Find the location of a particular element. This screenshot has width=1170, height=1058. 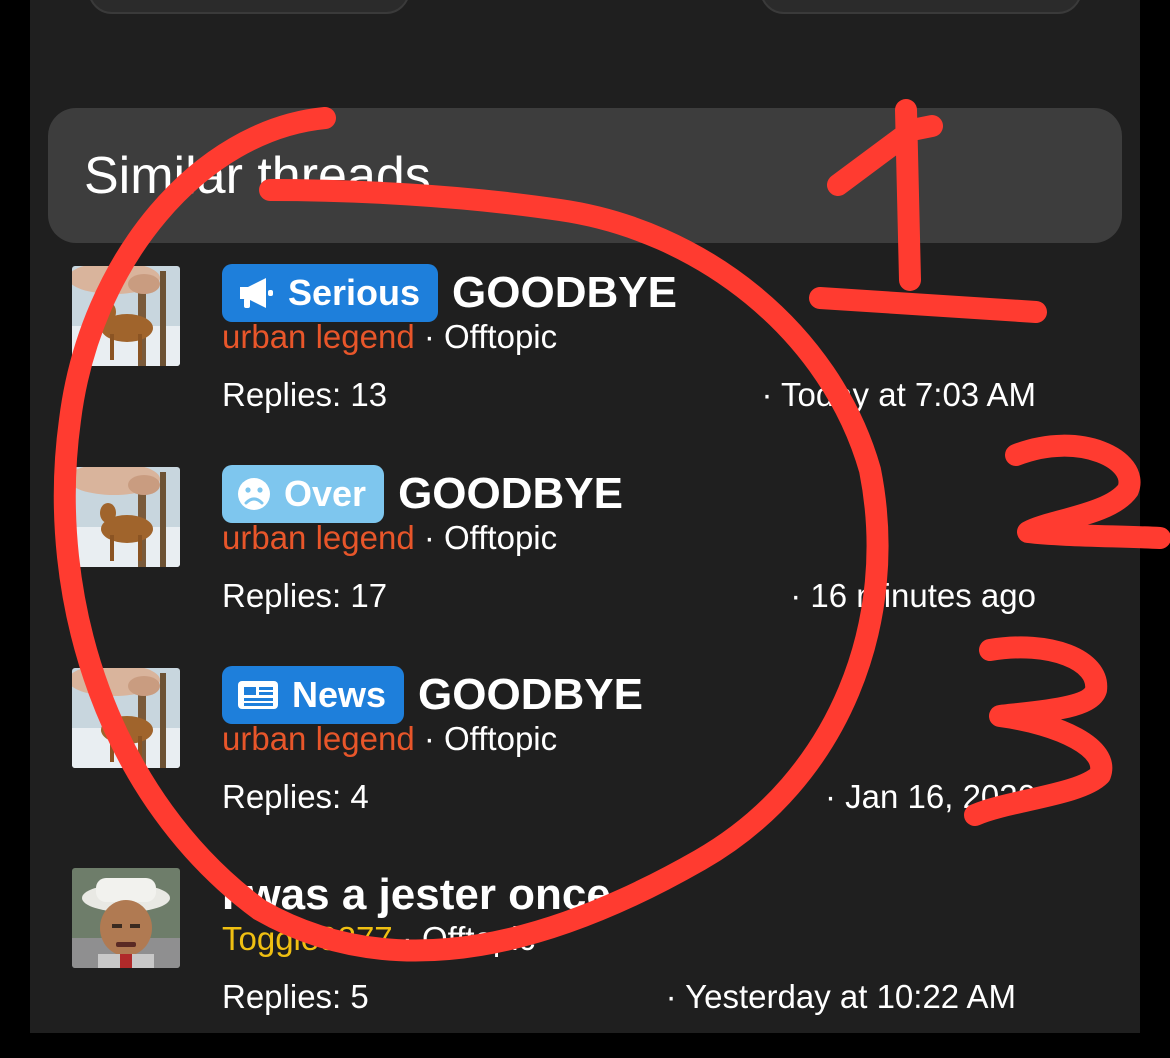

replies-count: Replies: 5 is located at coordinates (295, 996).